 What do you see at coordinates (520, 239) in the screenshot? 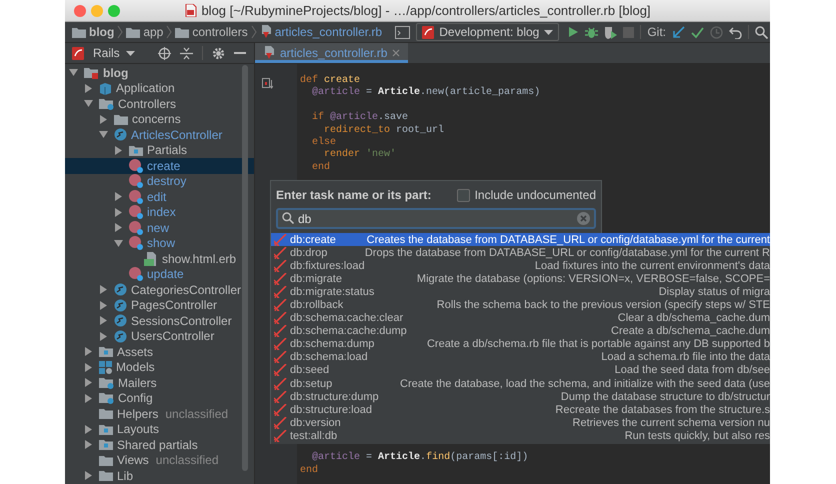
I see `task-item: db:create Creates the database from DATABASE_URL or config/database.yml for the current` at bounding box center [520, 239].